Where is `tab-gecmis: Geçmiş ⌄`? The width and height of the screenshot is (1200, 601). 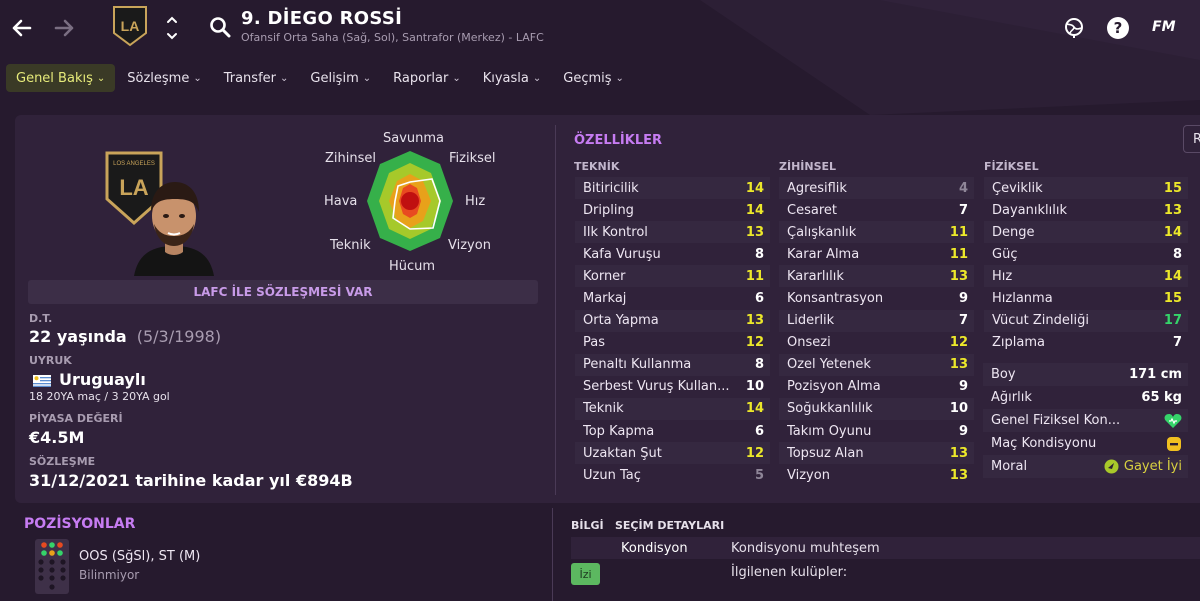
tab-gecmis: Geçmiş ⌄ is located at coordinates (593, 78).